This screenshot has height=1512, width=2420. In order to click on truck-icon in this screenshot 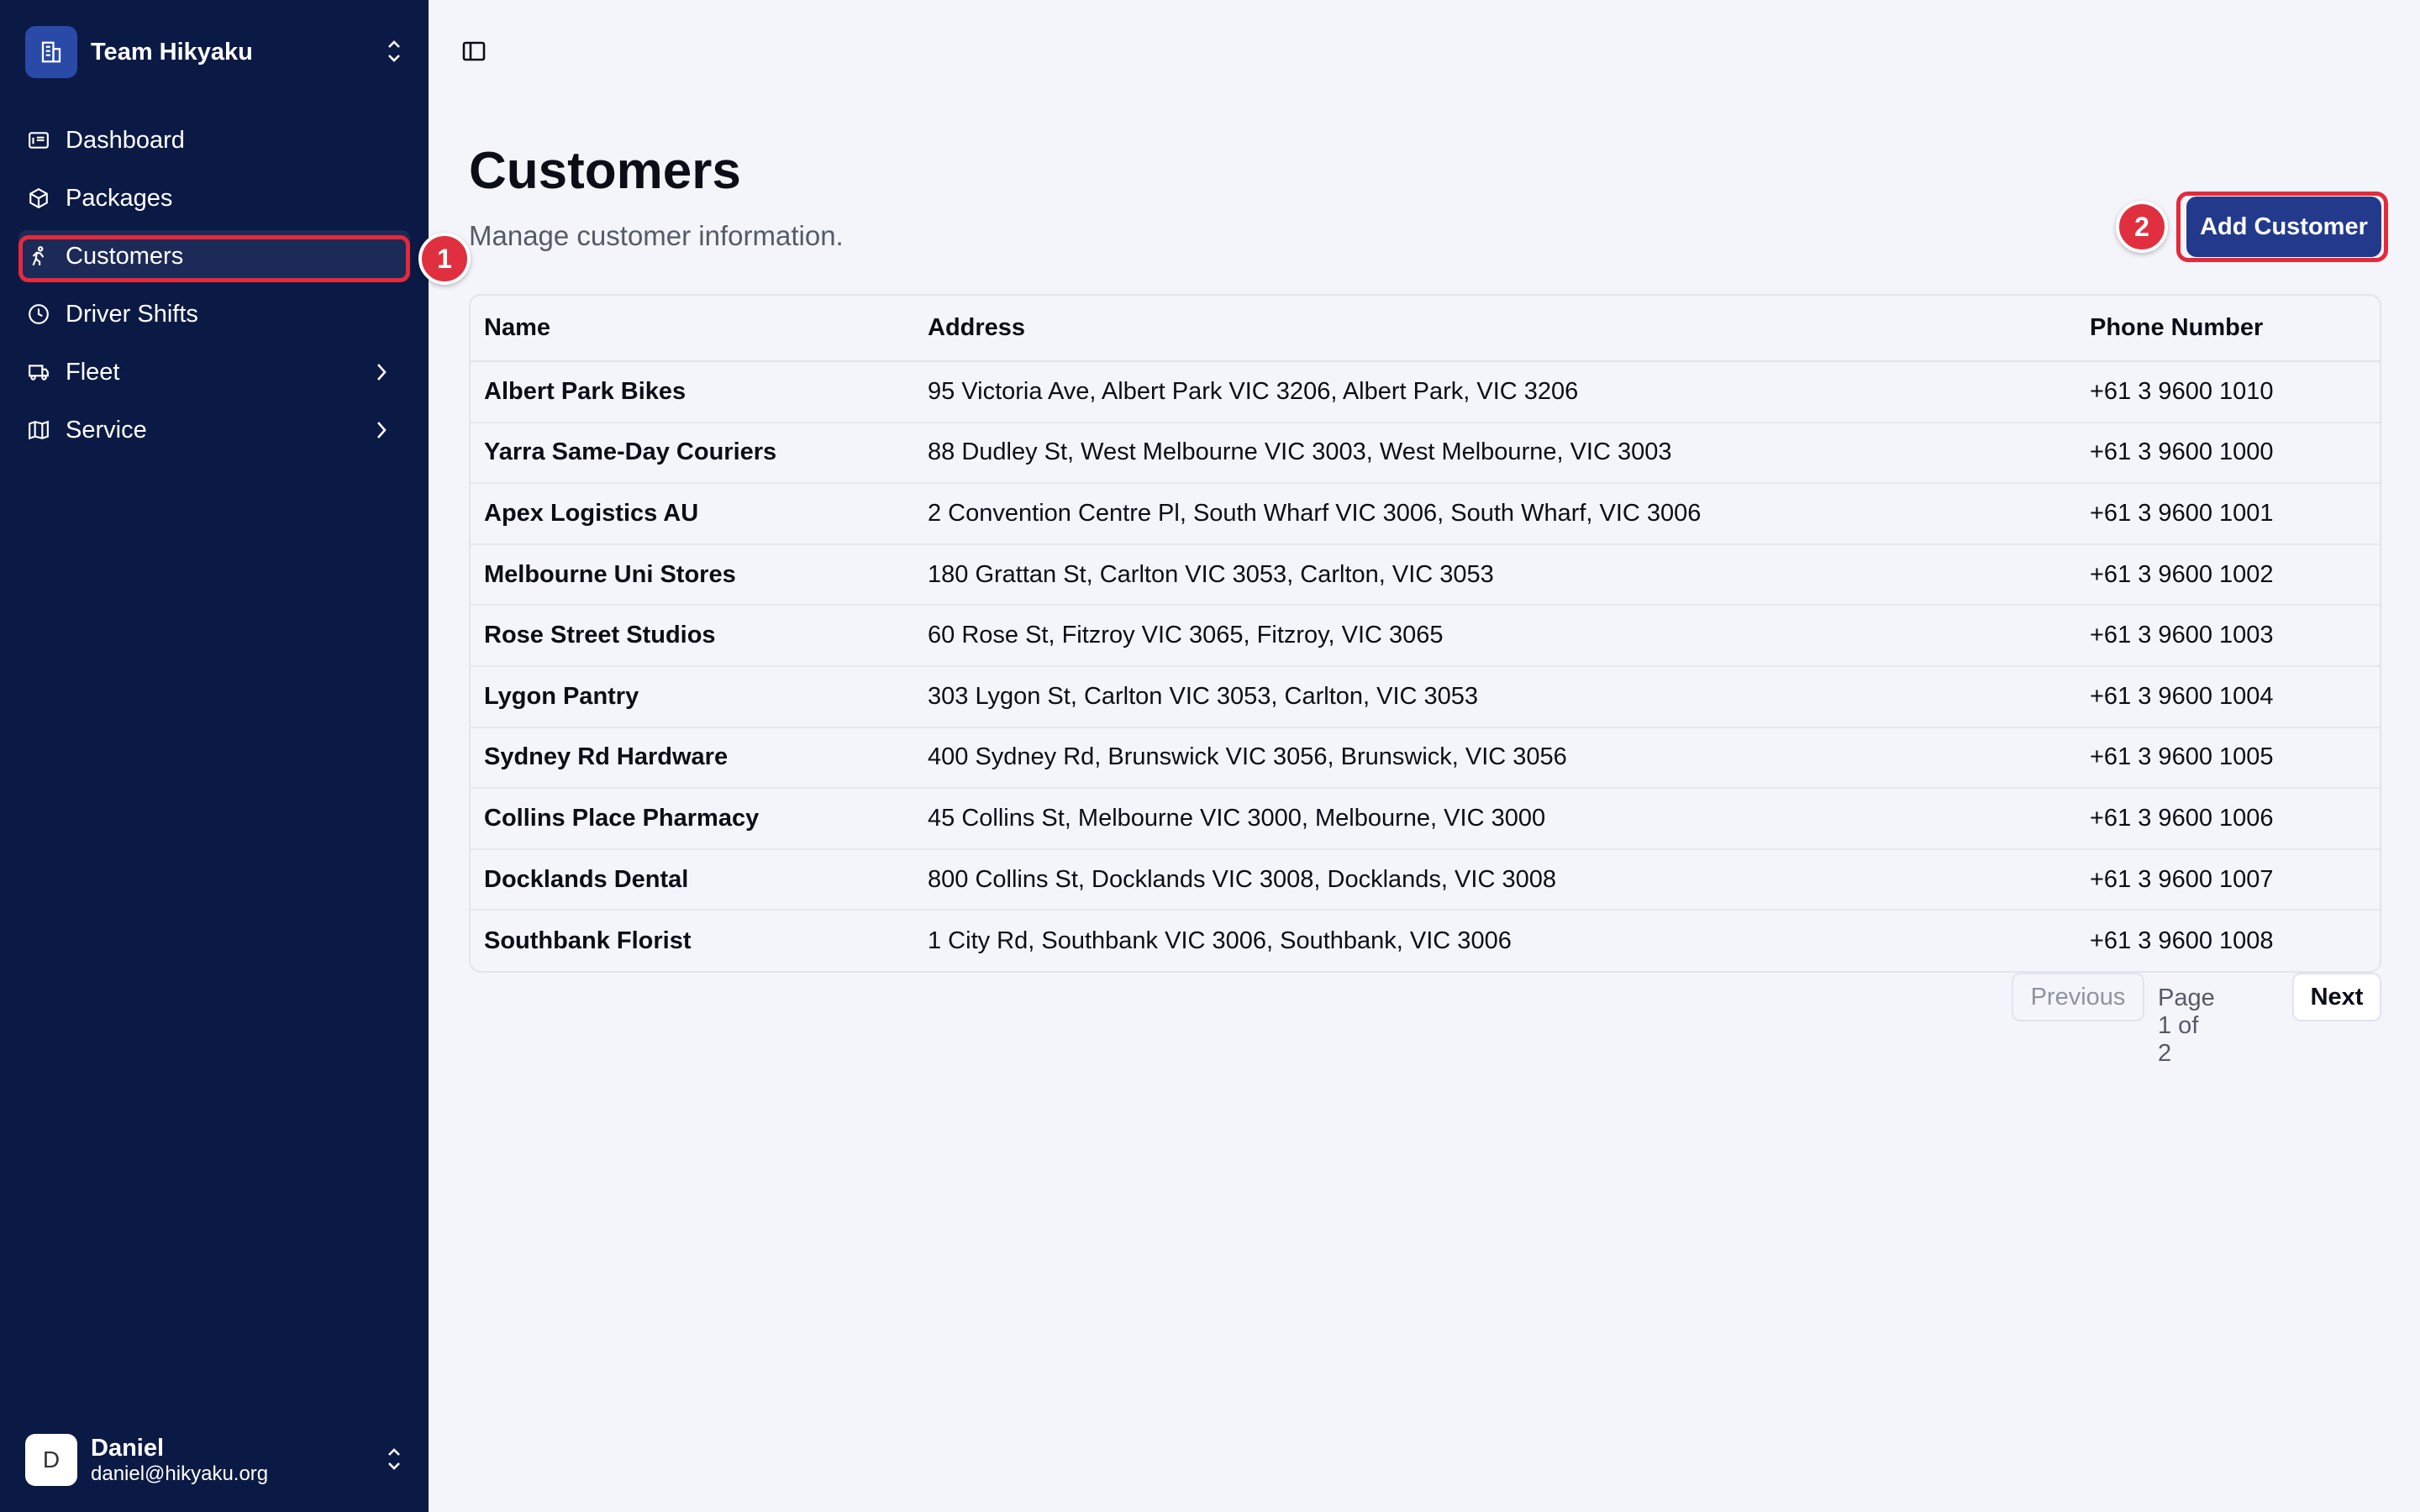, I will do `click(38, 372)`.